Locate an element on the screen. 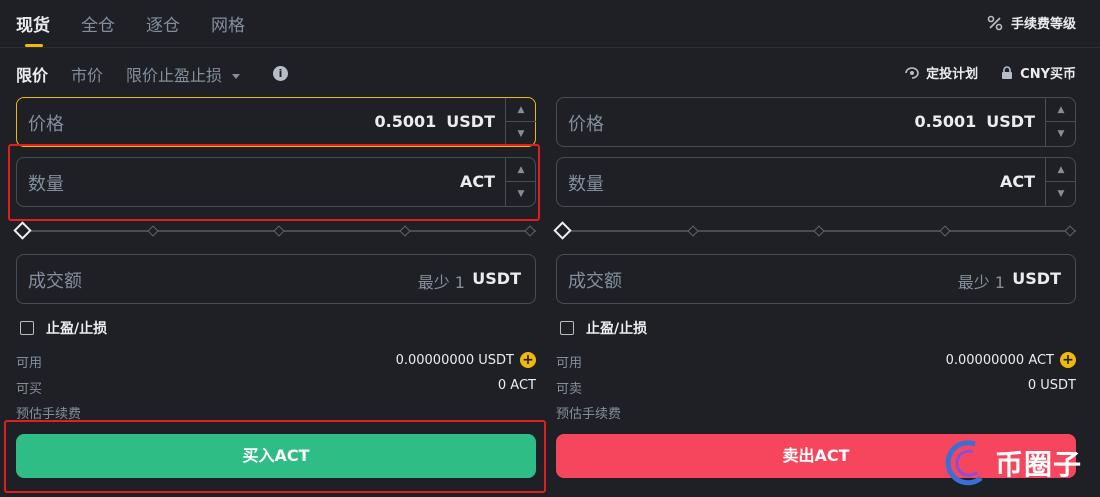 This screenshot has width=1100, height=497. buy-slider-thumb is located at coordinates (22, 230).